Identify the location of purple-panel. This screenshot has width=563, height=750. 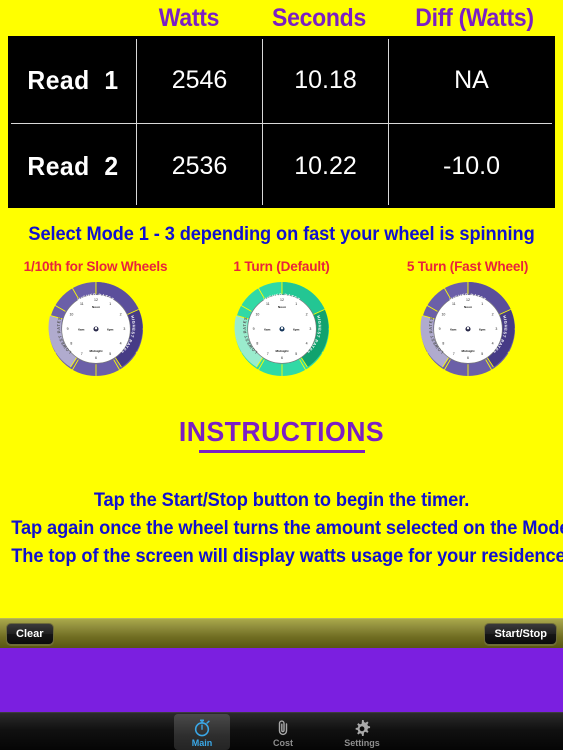
(281, 680).